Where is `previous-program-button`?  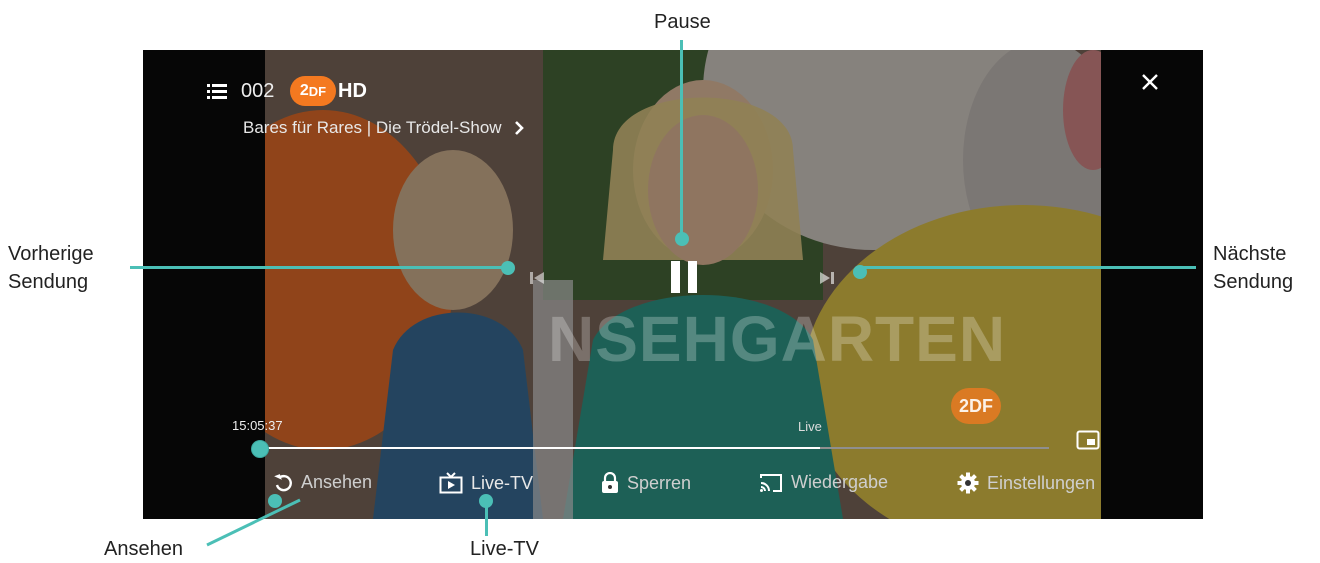
previous-program-button is located at coordinates (537, 278).